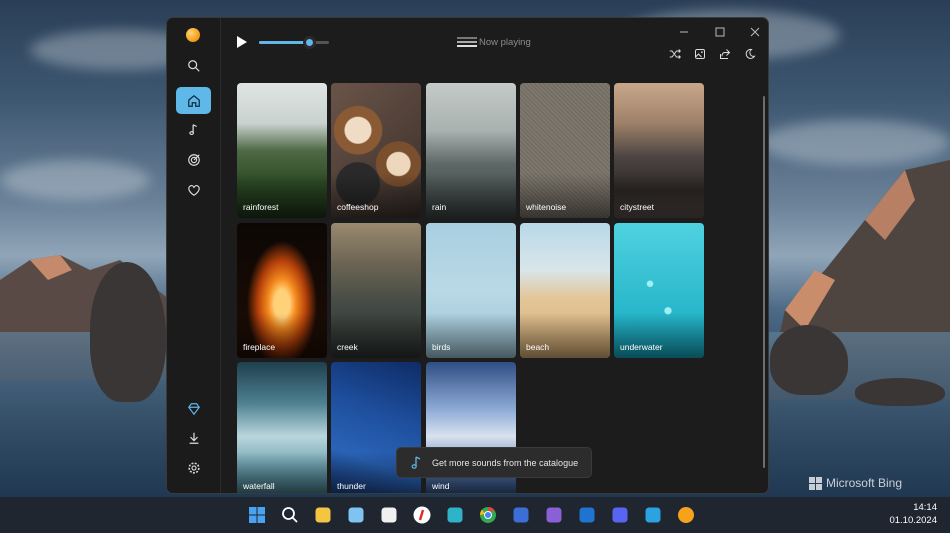 The height and width of the screenshot is (533, 950). What do you see at coordinates (505, 462) in the screenshot?
I see `catalogue-label: Get more sounds from the catalogue` at bounding box center [505, 462].